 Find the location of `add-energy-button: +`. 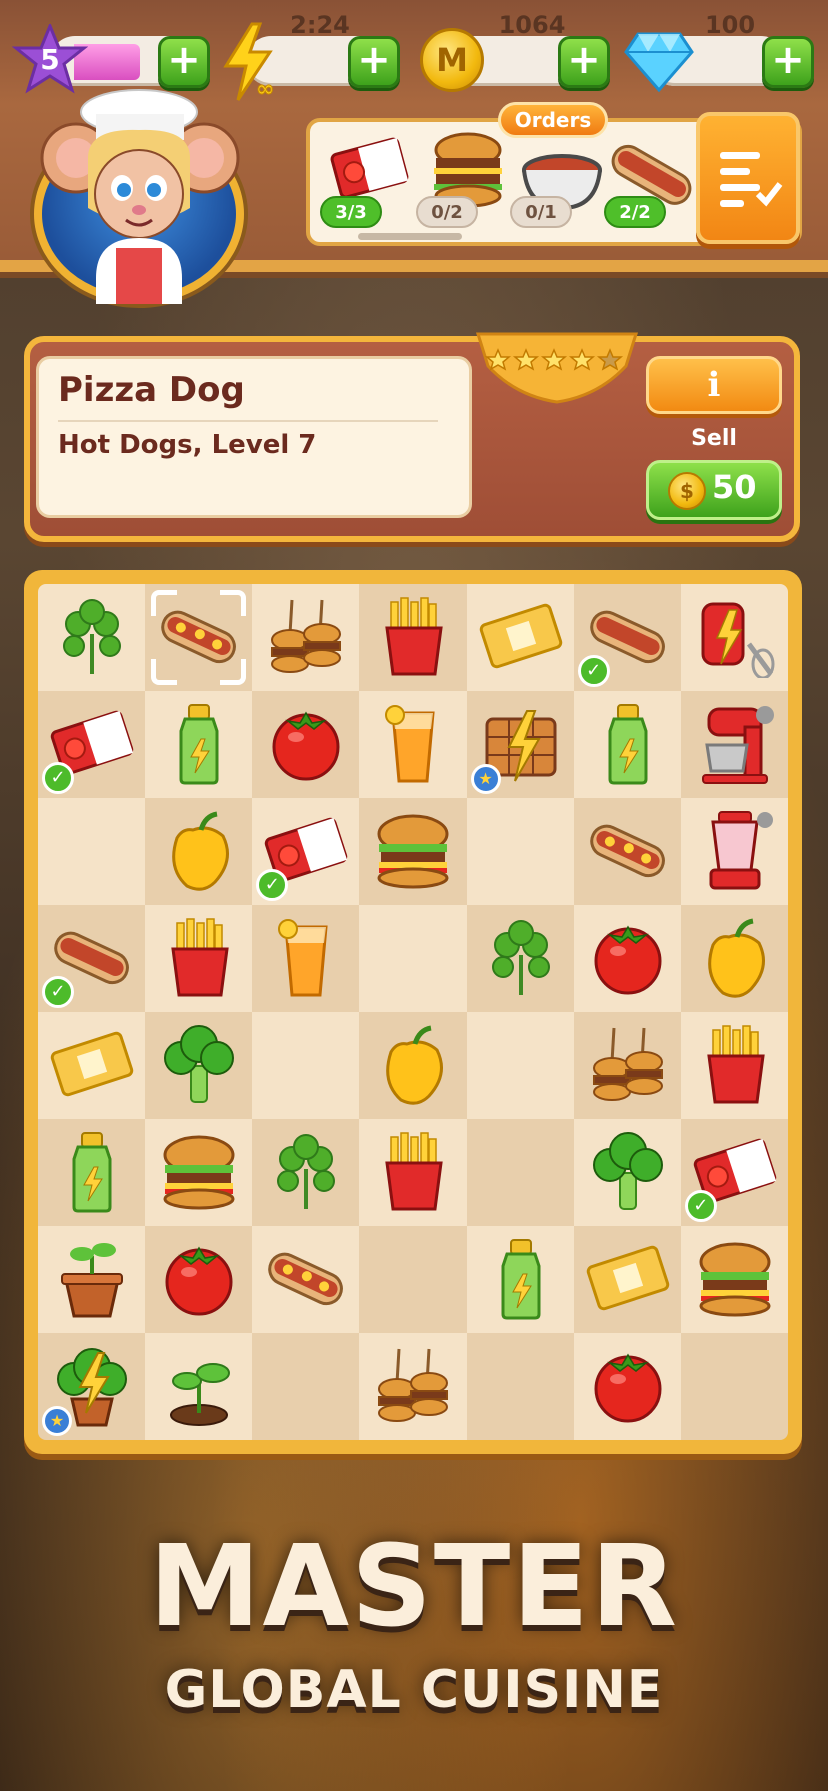

add-energy-button: + is located at coordinates (374, 62).